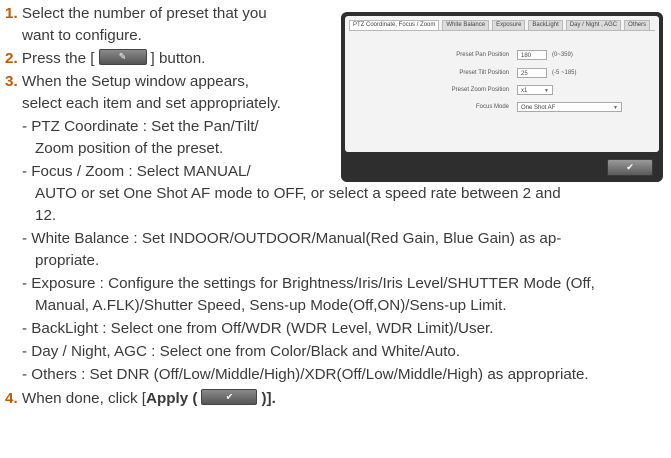  Describe the element at coordinates (46, 215) in the screenshot. I see `bullet-focus-cont2: 12.` at that location.